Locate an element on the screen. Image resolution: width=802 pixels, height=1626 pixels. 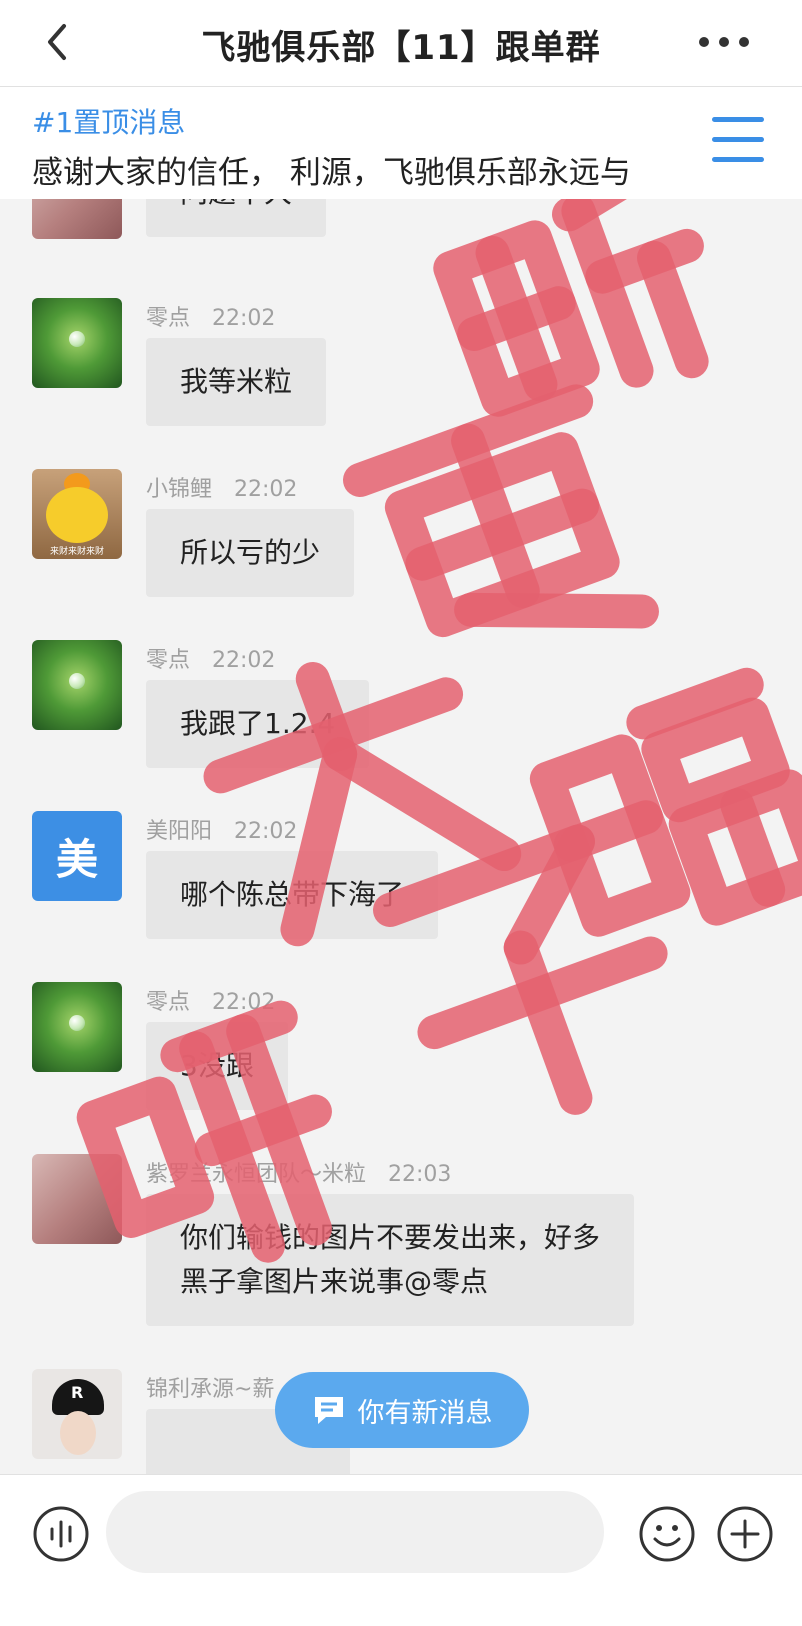
plus-icon is located at coordinates (745, 1534).